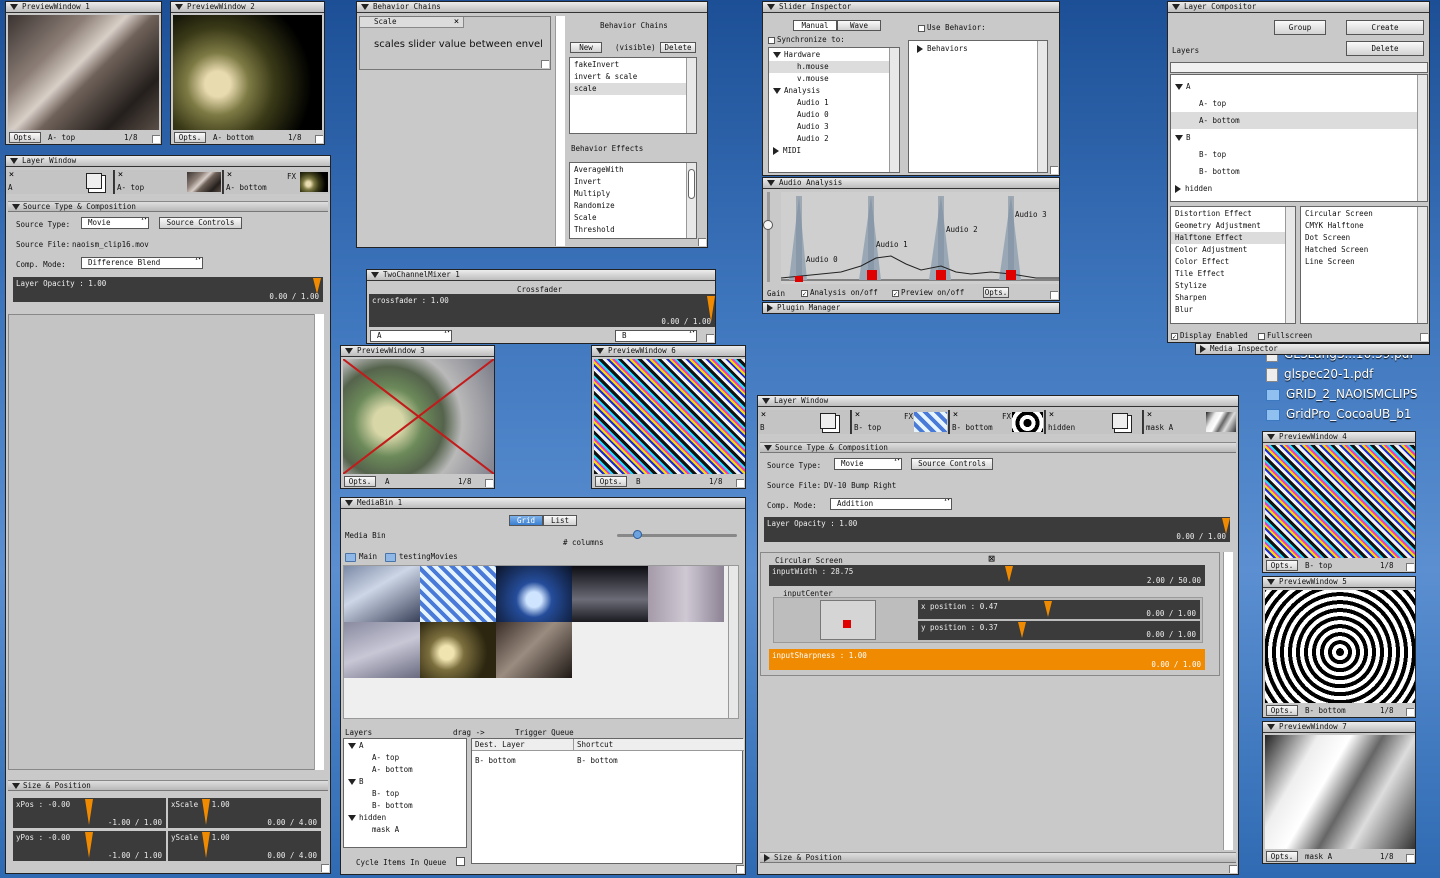 The image size is (1440, 878). What do you see at coordinates (1319, 374) in the screenshot?
I see `desktop-file-glspec: glspec20-1.pdf` at bounding box center [1319, 374].